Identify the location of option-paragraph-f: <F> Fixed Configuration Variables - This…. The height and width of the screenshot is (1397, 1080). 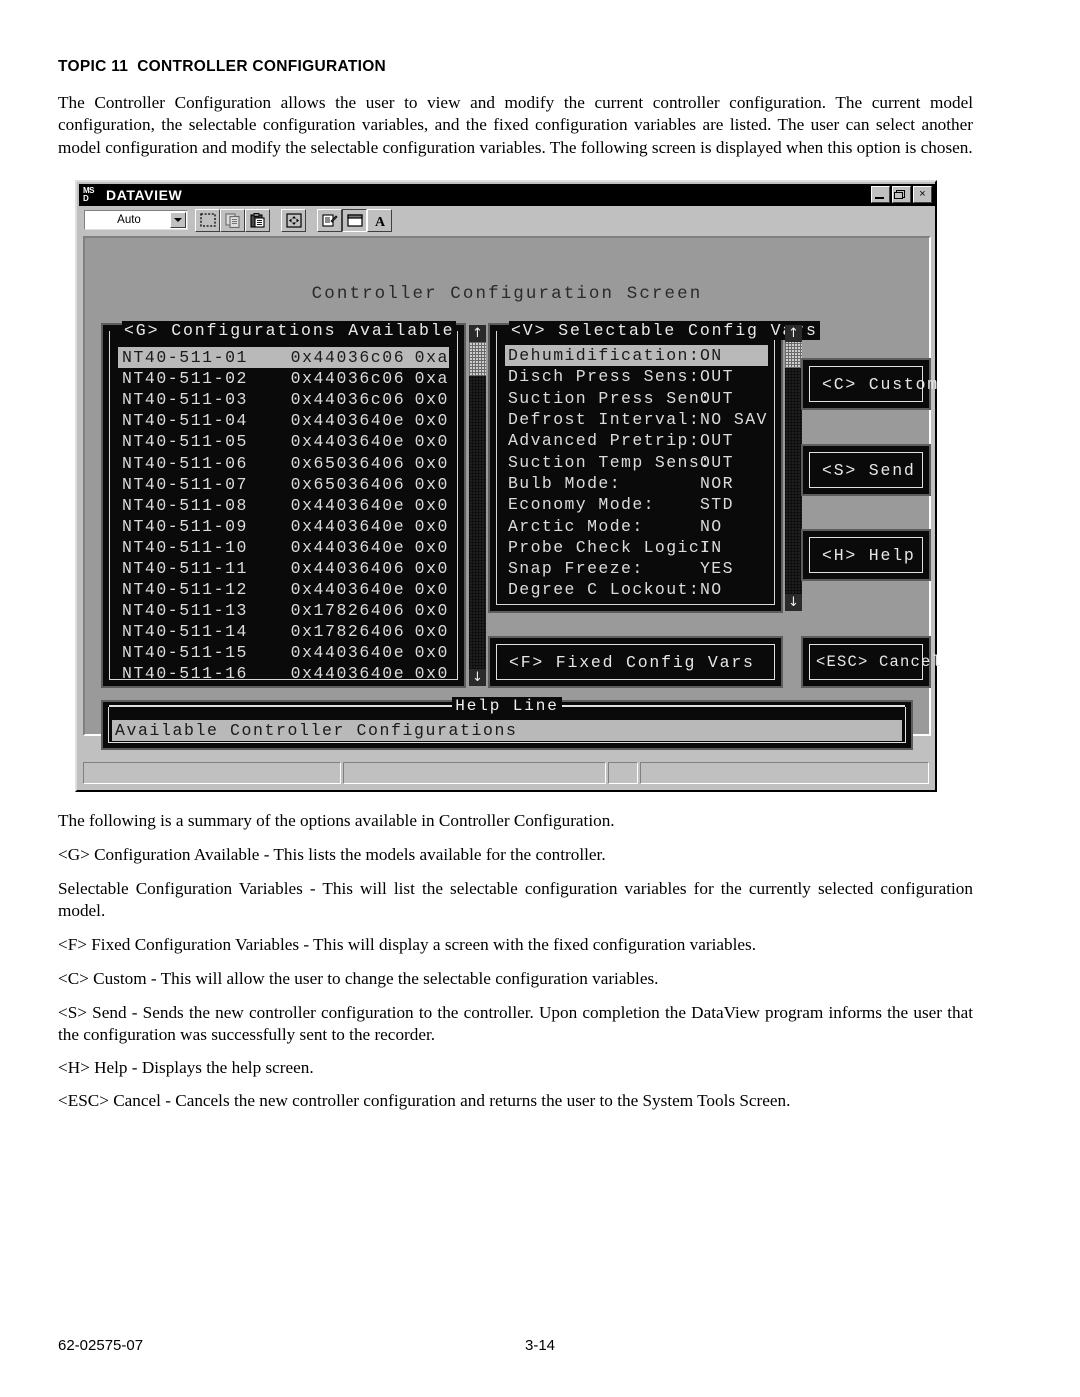
(407, 944).